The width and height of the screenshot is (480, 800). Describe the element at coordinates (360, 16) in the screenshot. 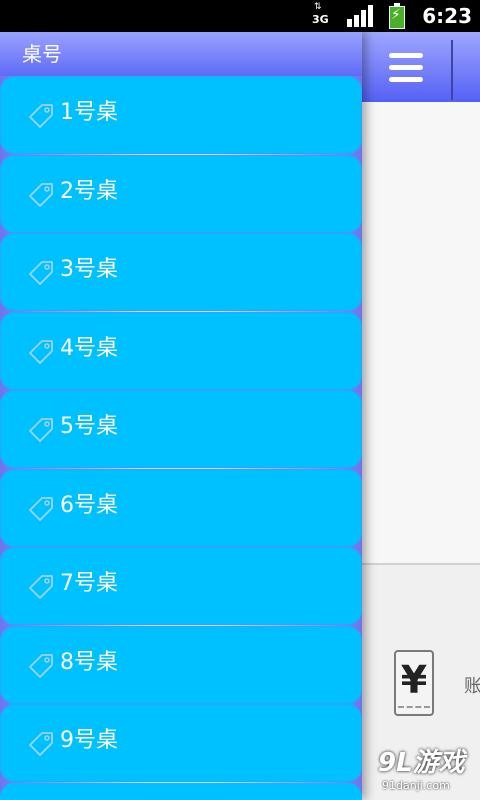

I see `signal-strength-icon` at that location.